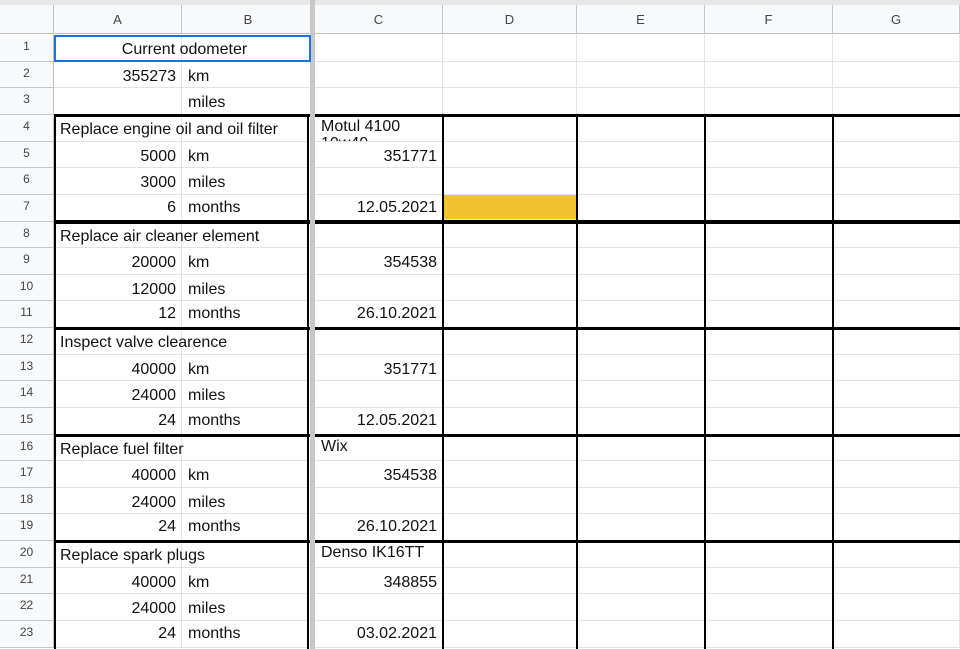  I want to click on cell-unit-miles-4: miles, so click(248, 501).